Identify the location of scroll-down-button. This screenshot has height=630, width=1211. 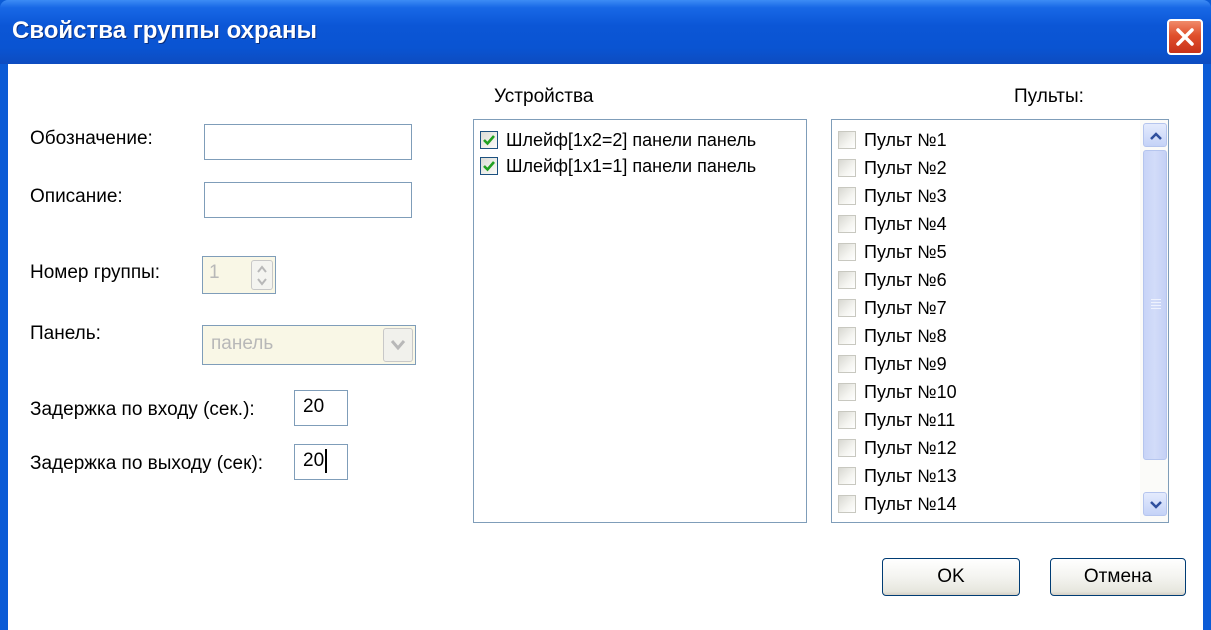
(1155, 504).